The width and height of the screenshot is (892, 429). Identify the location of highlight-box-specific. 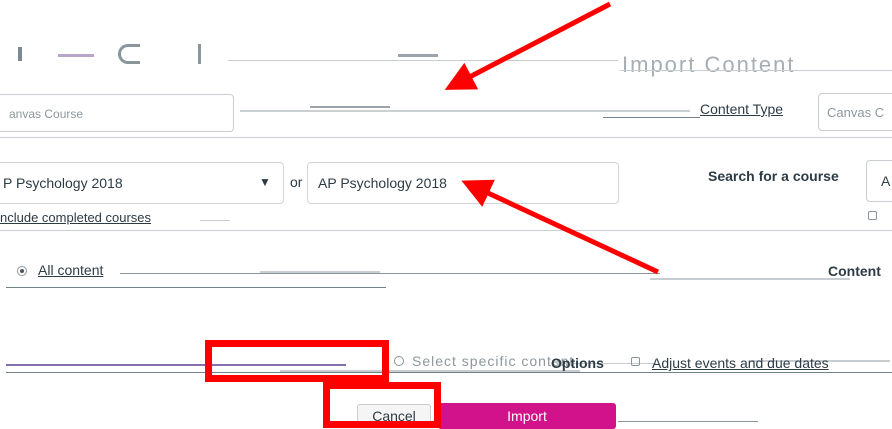
(297, 361).